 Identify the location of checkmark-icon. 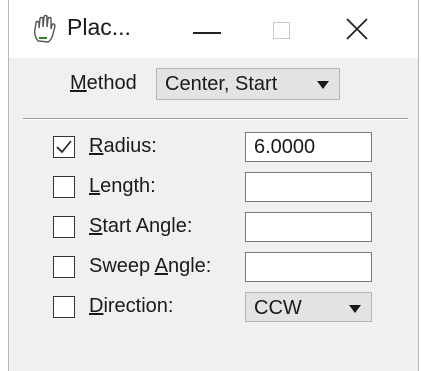
(64, 147).